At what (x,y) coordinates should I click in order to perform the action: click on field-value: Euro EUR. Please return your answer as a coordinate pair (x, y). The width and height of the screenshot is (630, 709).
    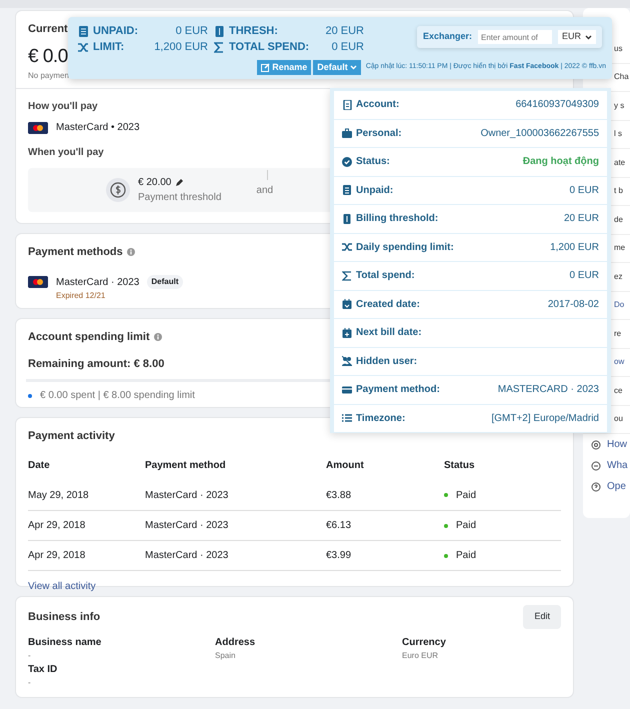
    Looking at the image, I should click on (421, 656).